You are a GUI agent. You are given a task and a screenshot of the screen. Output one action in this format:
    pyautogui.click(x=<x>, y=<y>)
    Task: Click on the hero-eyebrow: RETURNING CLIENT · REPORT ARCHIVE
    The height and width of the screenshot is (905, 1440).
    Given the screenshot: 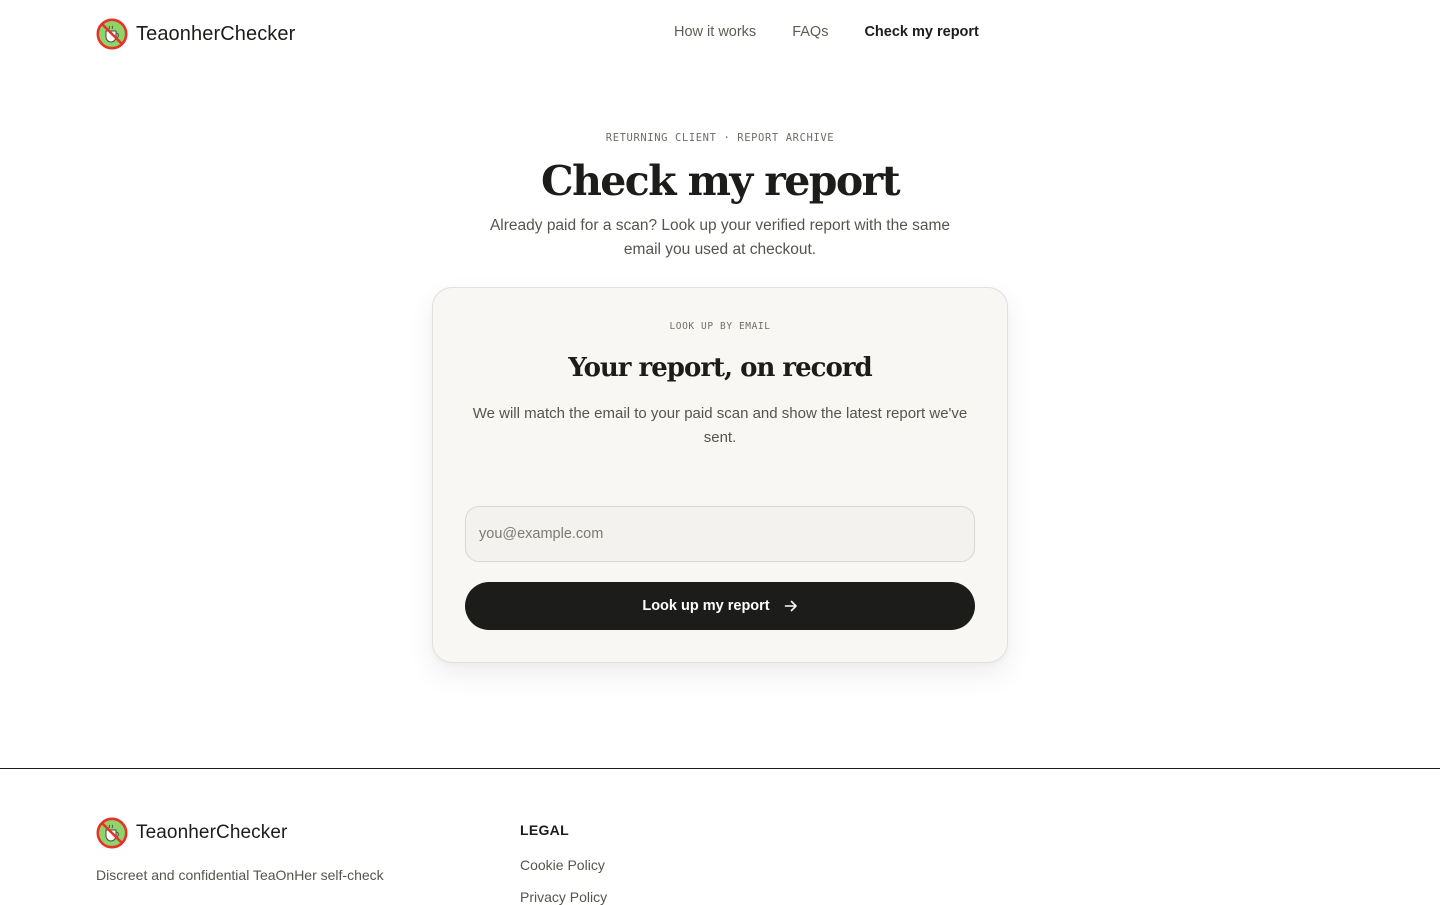 What is the action you would take?
    pyautogui.click(x=720, y=138)
    